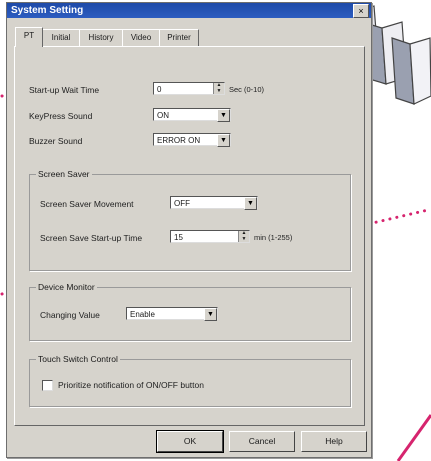 The width and height of the screenshot is (431, 461). I want to click on ok-button: OK, so click(190, 441).